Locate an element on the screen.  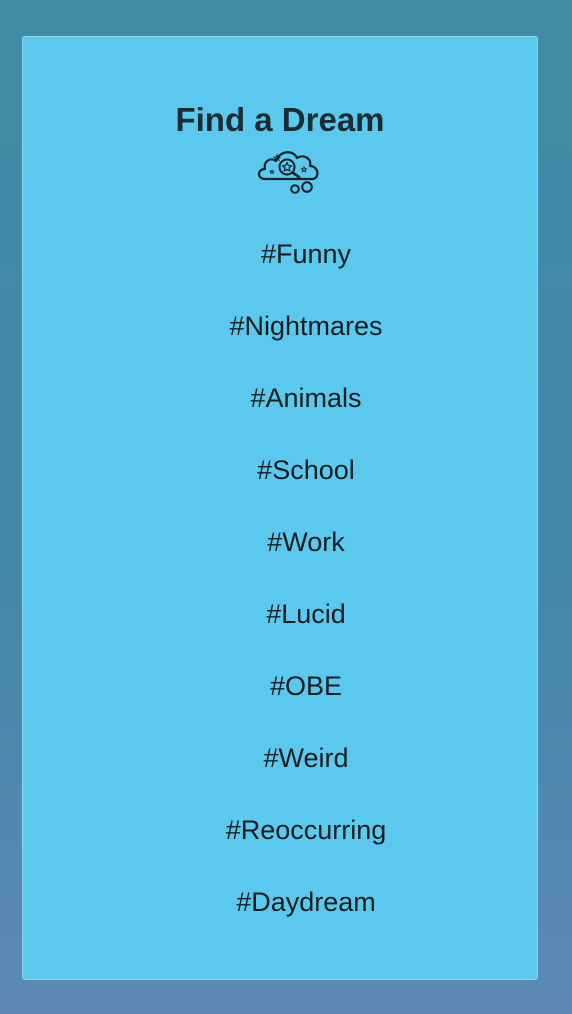
tag-link-weird: #Weird is located at coordinates (280, 758).